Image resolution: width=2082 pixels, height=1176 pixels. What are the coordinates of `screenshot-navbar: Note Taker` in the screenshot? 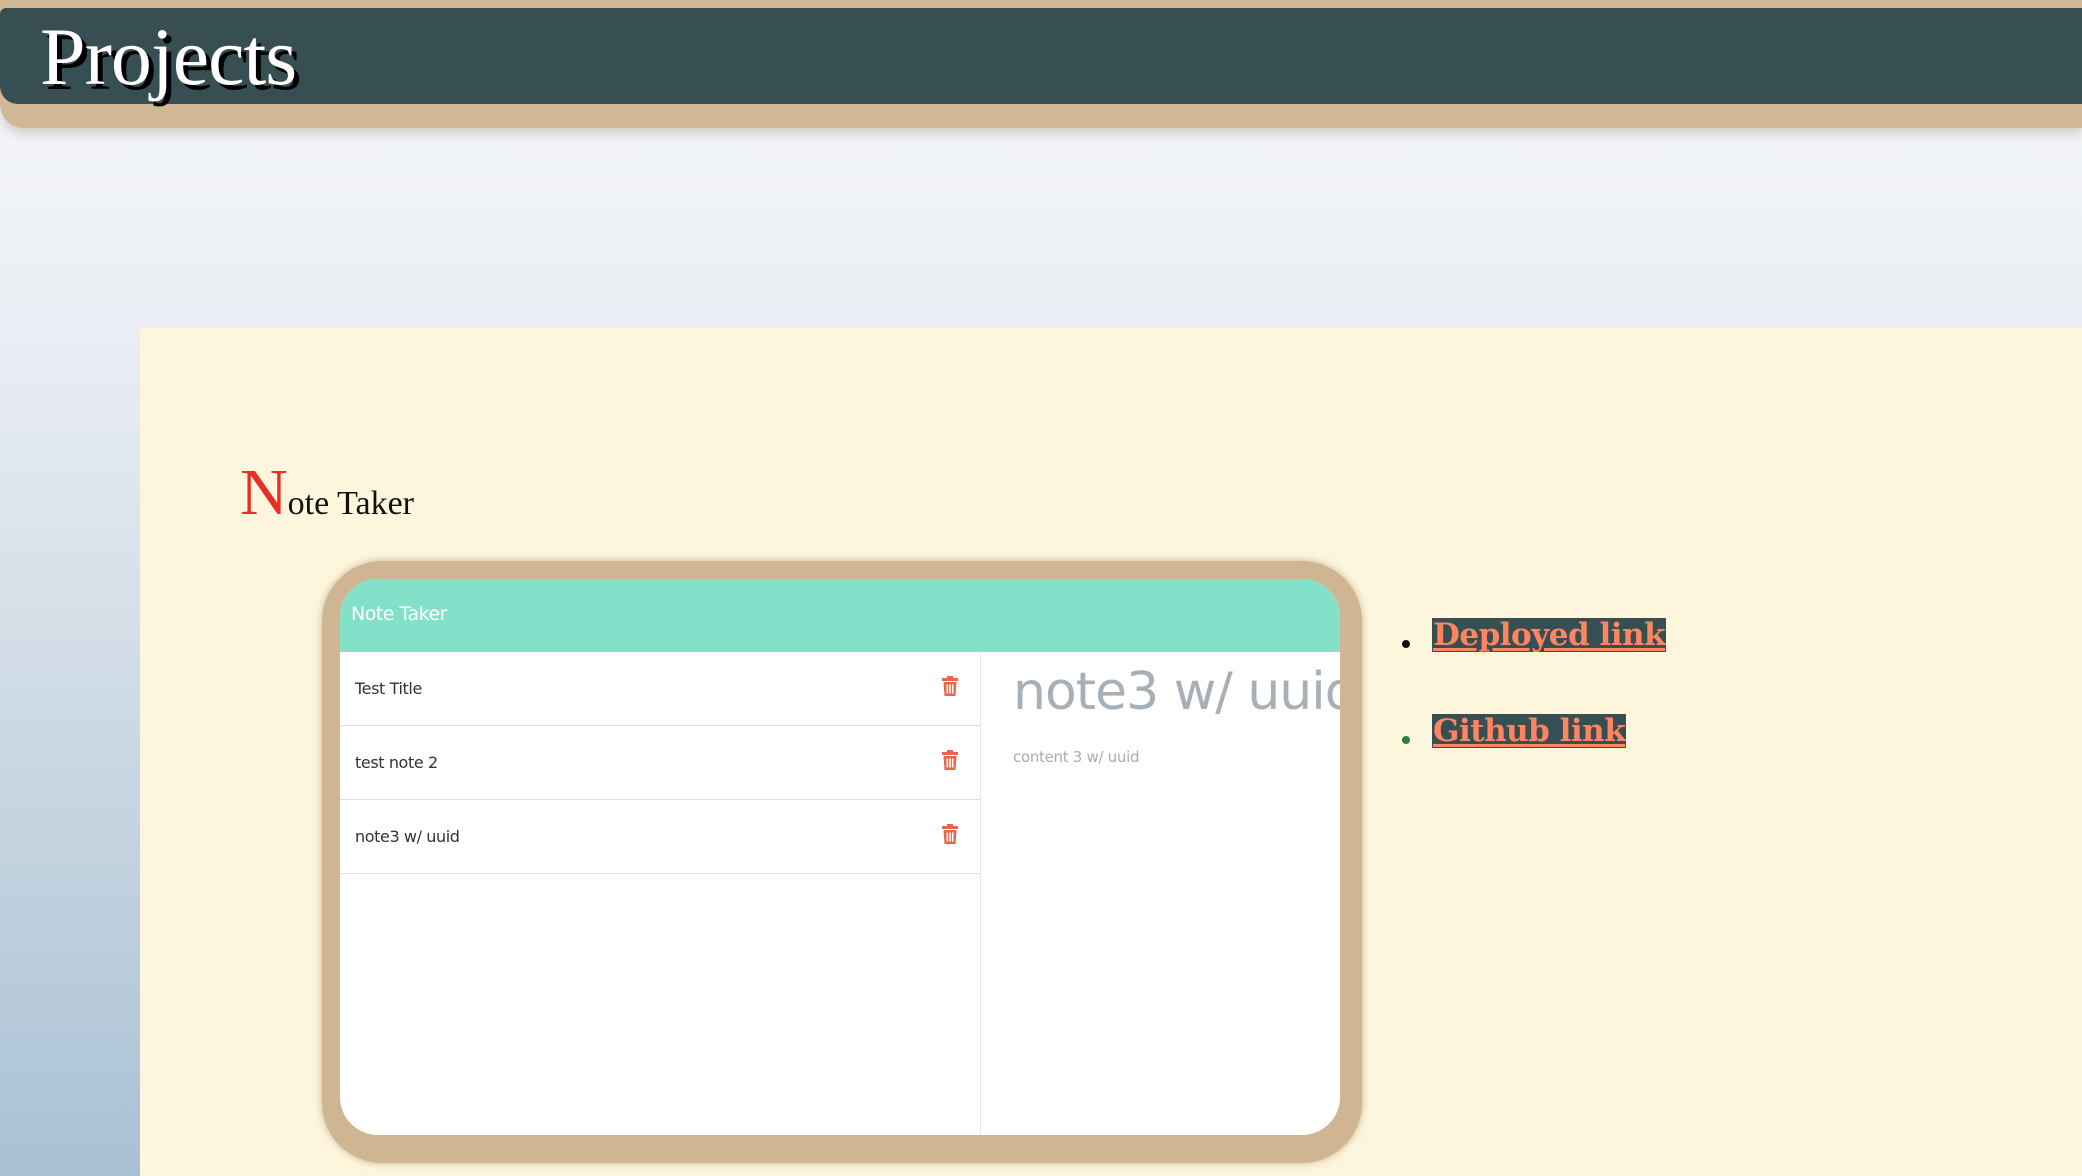 It's located at (840, 615).